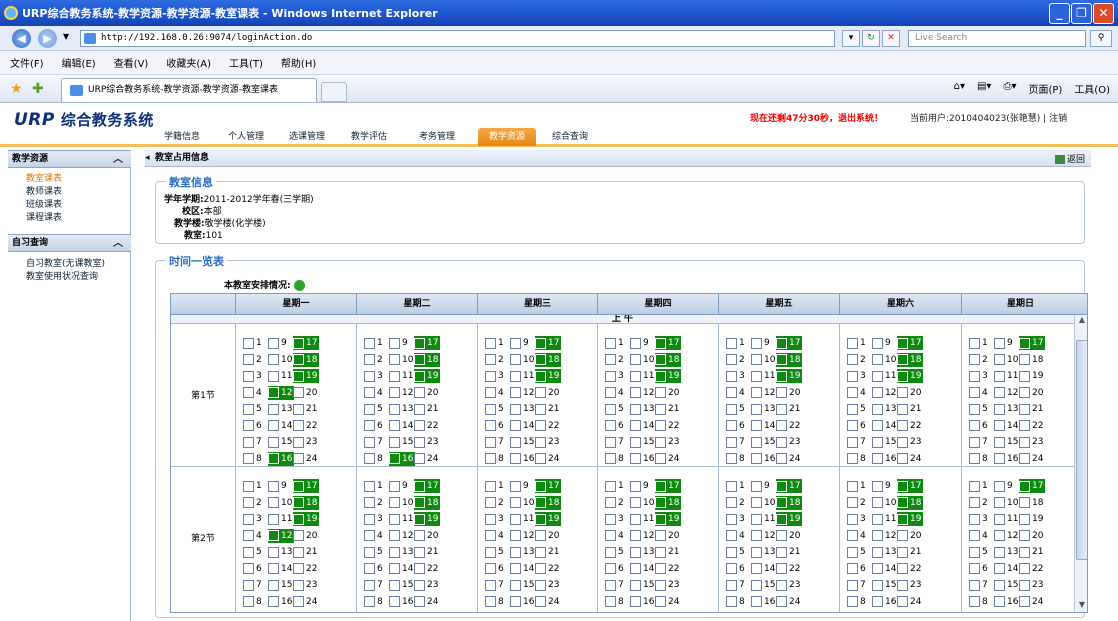 The width and height of the screenshot is (1118, 621). I want to click on week-21-option: 21, so click(909, 552).